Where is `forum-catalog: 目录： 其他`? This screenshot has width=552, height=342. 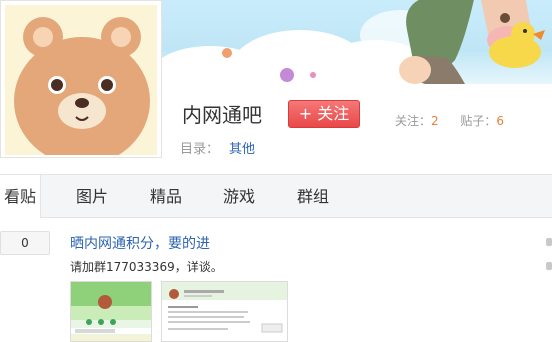 forum-catalog: 目录： 其他 is located at coordinates (217, 147).